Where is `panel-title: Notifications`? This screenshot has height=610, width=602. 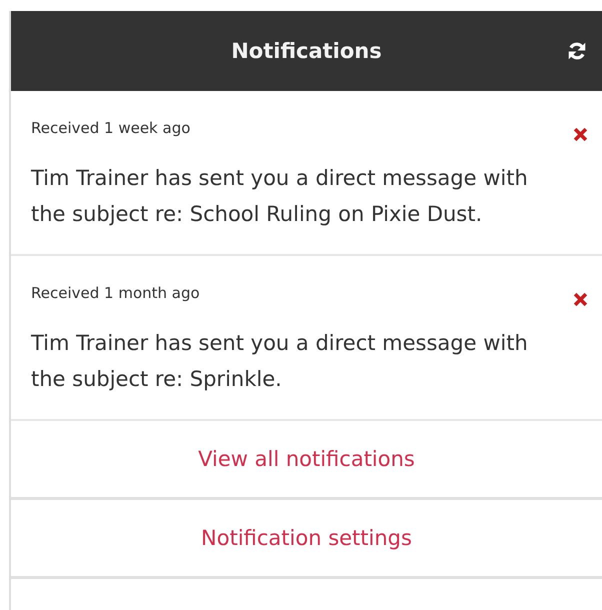
panel-title: Notifications is located at coordinates (306, 51).